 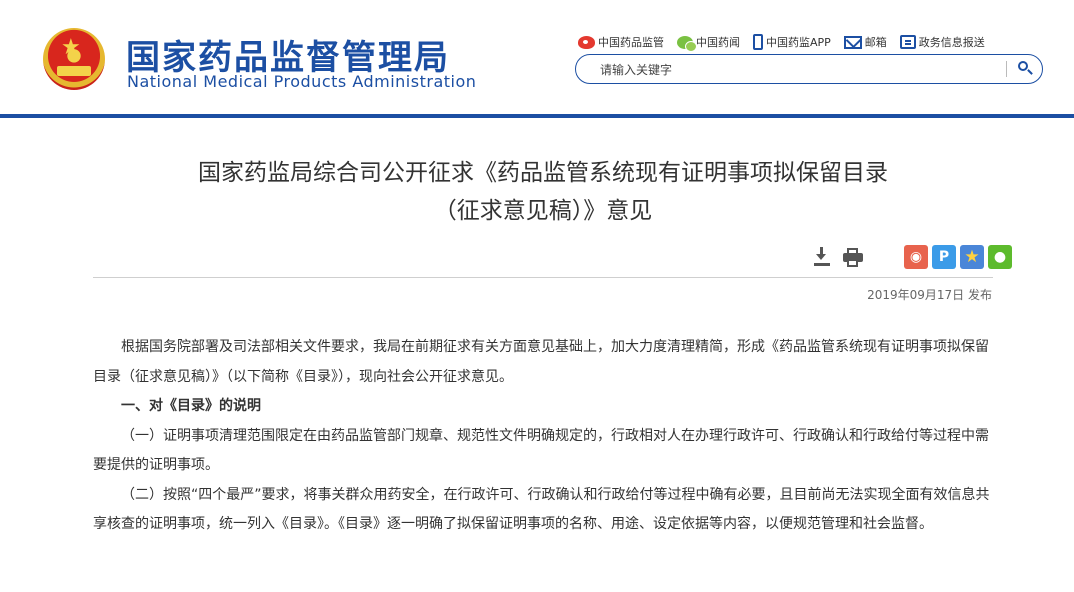 What do you see at coordinates (822, 264) in the screenshot?
I see `download-icon-base` at bounding box center [822, 264].